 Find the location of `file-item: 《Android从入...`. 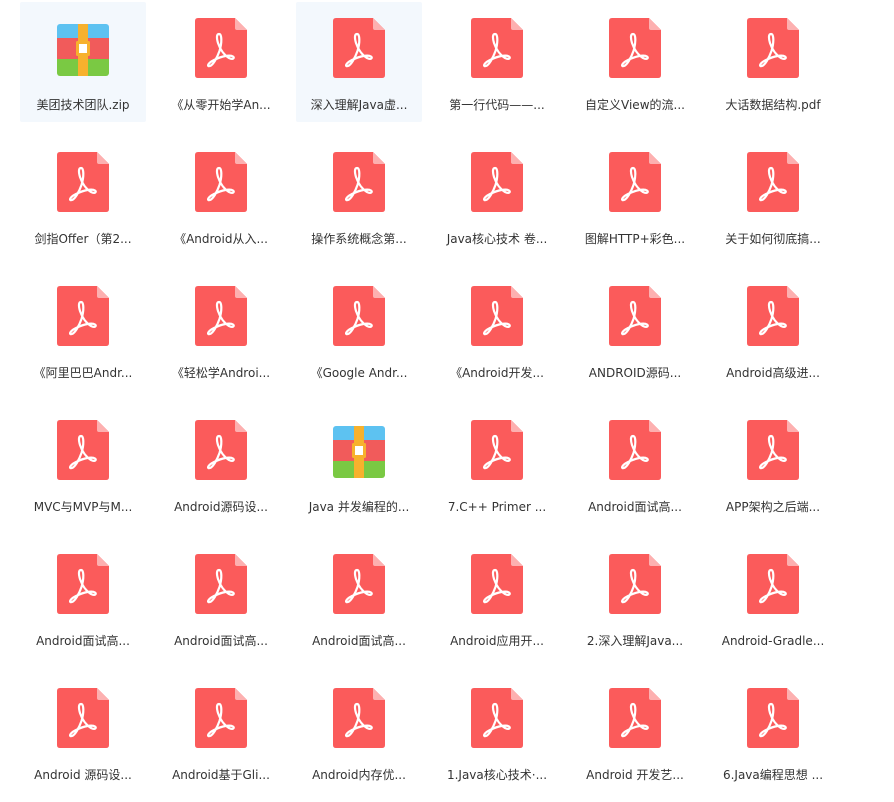

file-item: 《Android从入... is located at coordinates (221, 196).